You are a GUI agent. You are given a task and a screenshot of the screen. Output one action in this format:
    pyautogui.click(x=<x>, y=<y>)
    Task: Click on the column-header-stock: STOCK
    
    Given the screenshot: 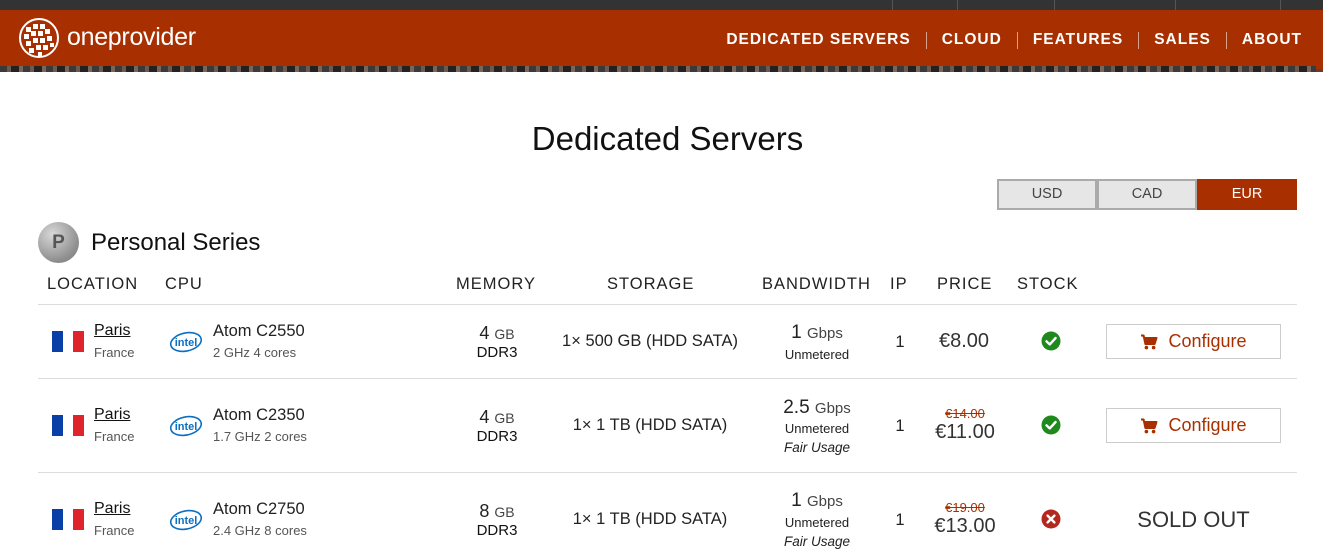 What is the action you would take?
    pyautogui.click(x=1048, y=284)
    